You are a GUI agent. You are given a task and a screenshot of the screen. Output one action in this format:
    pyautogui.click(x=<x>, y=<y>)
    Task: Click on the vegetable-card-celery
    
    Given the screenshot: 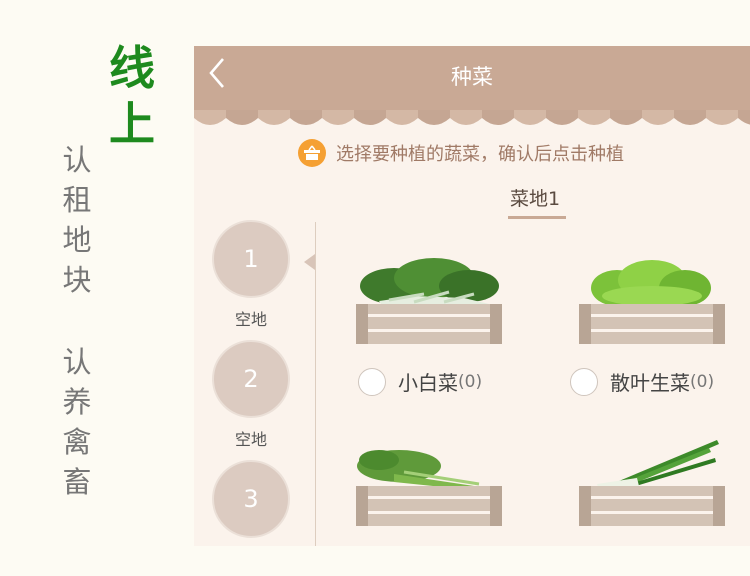 What is the action you would take?
    pyautogui.click(x=434, y=486)
    